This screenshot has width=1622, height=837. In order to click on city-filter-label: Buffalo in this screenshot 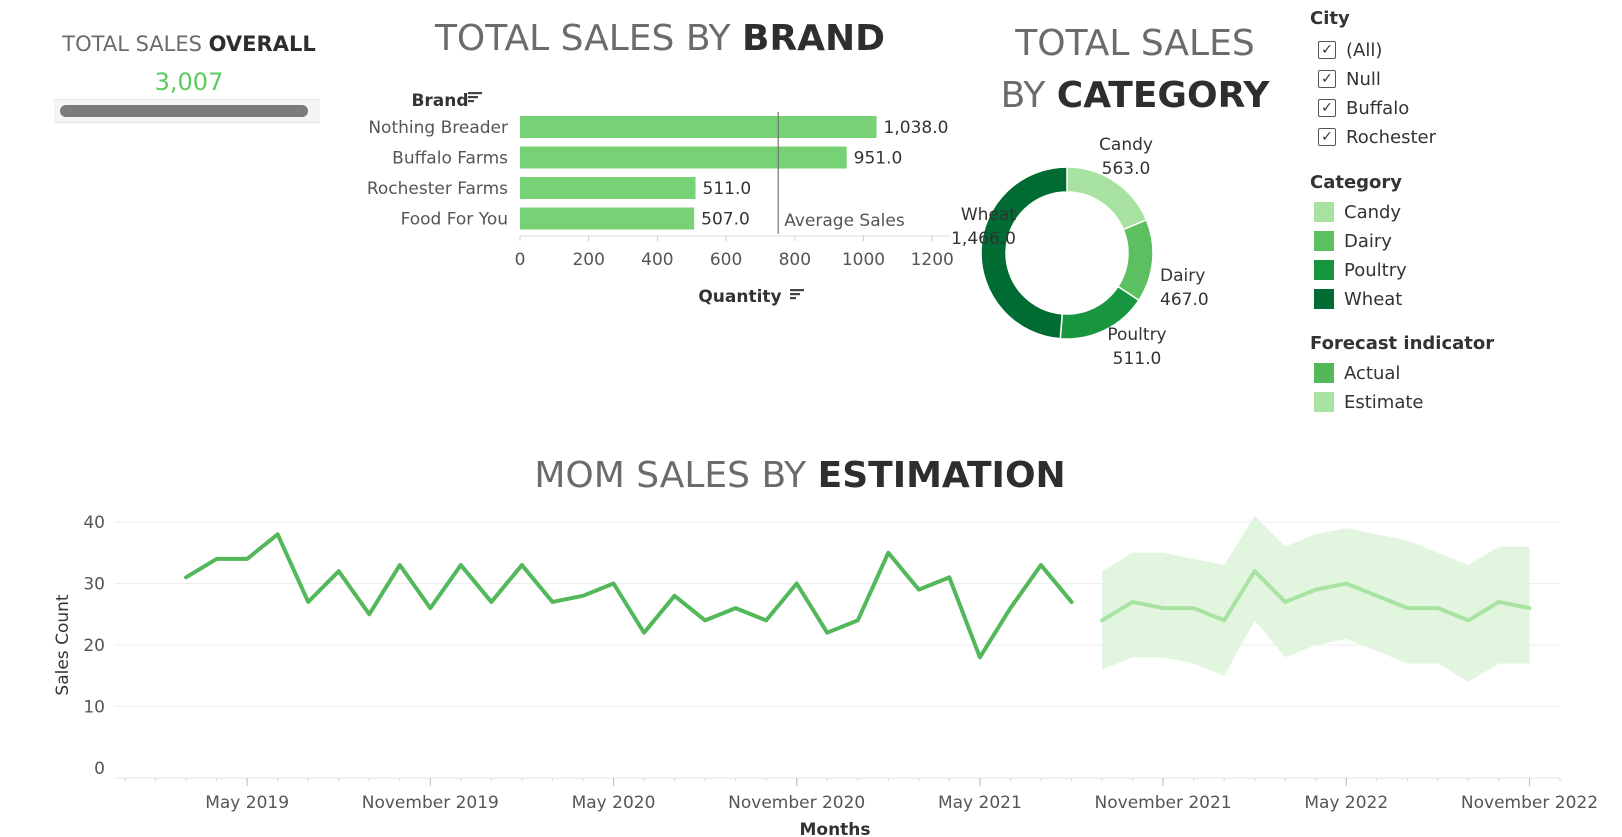, I will do `click(1378, 108)`.